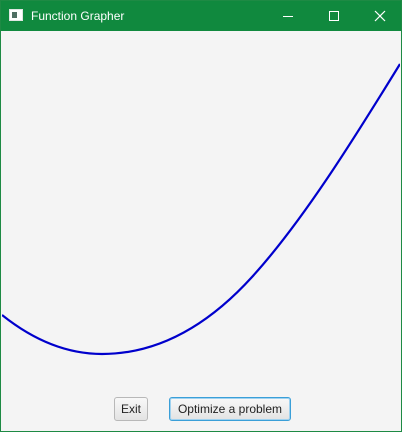  Describe the element at coordinates (201, 16) in the screenshot. I see `title-bar: Function Grapher` at that location.